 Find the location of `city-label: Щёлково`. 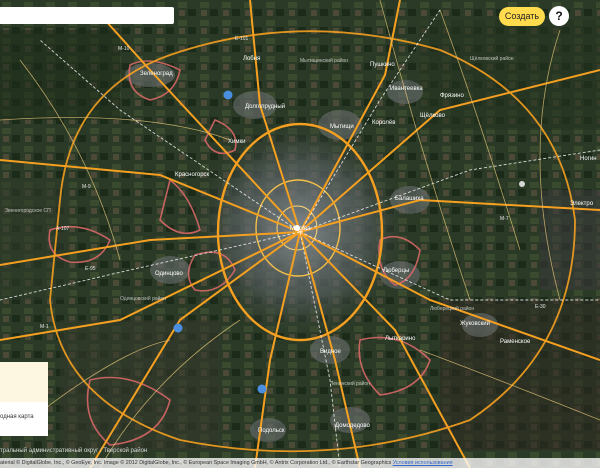

city-label: Щёлково is located at coordinates (433, 116).